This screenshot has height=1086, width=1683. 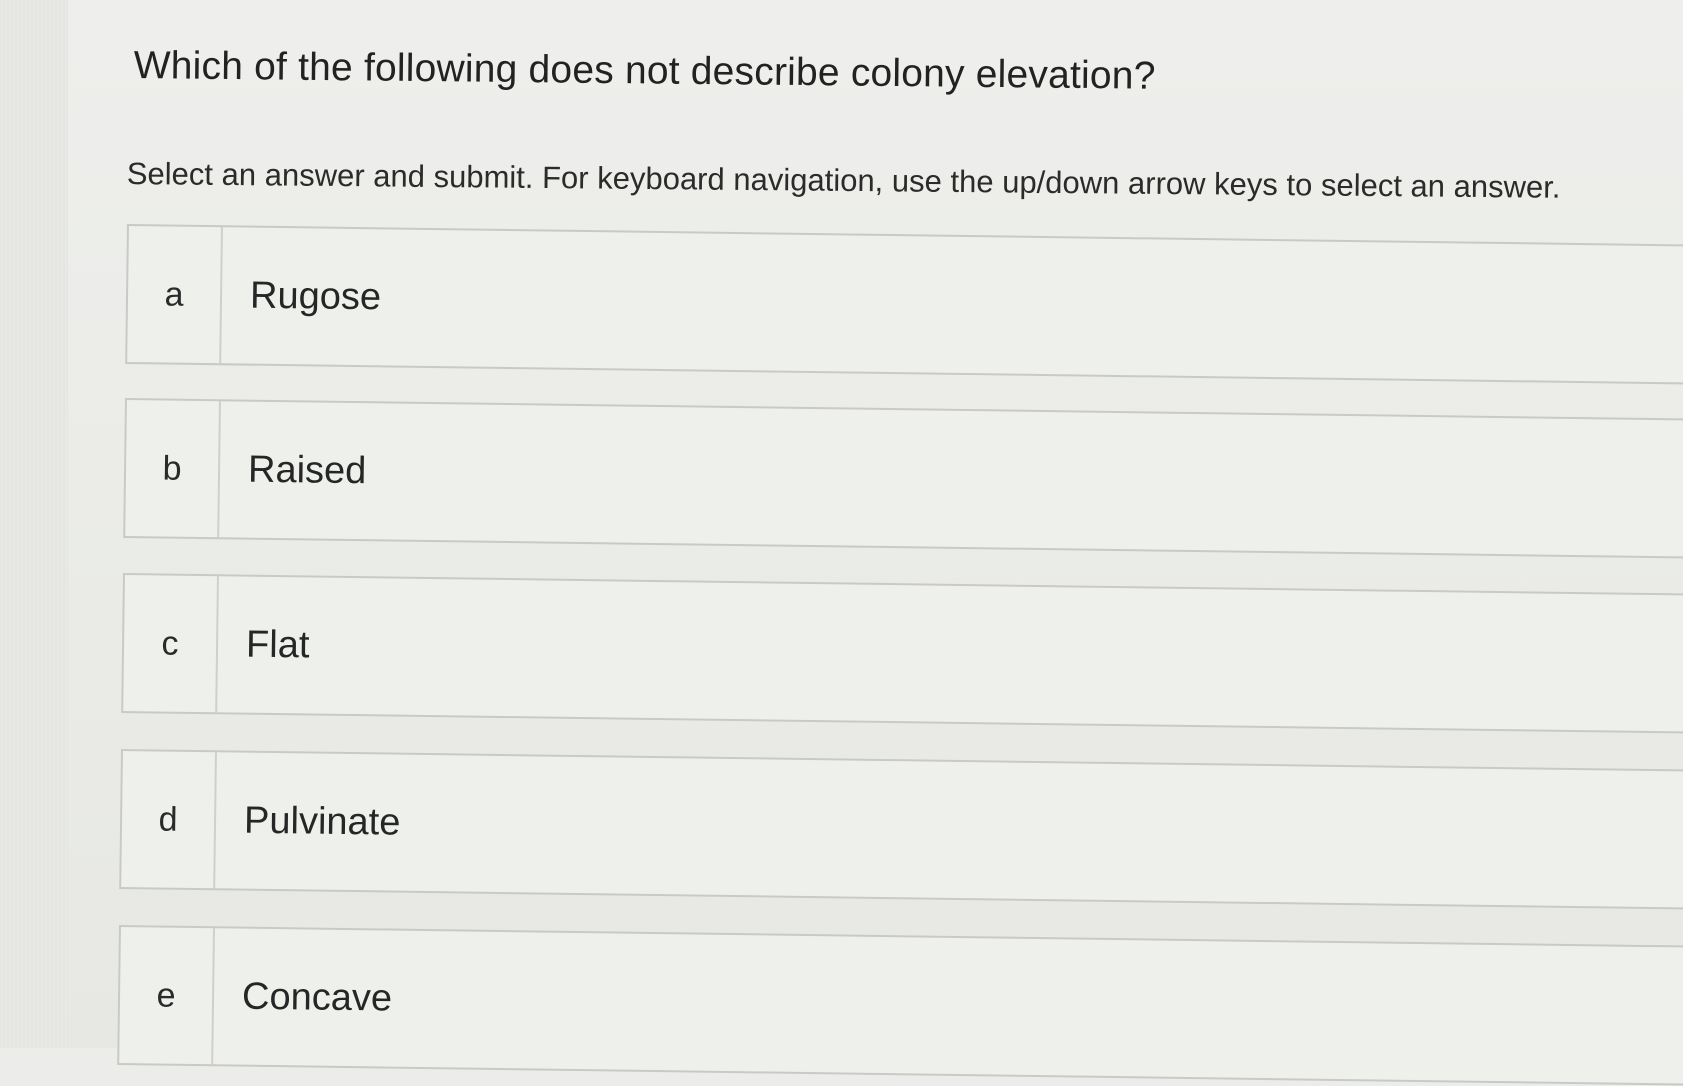 What do you see at coordinates (902, 654) in the screenshot?
I see `answer-option-c: c Flat` at bounding box center [902, 654].